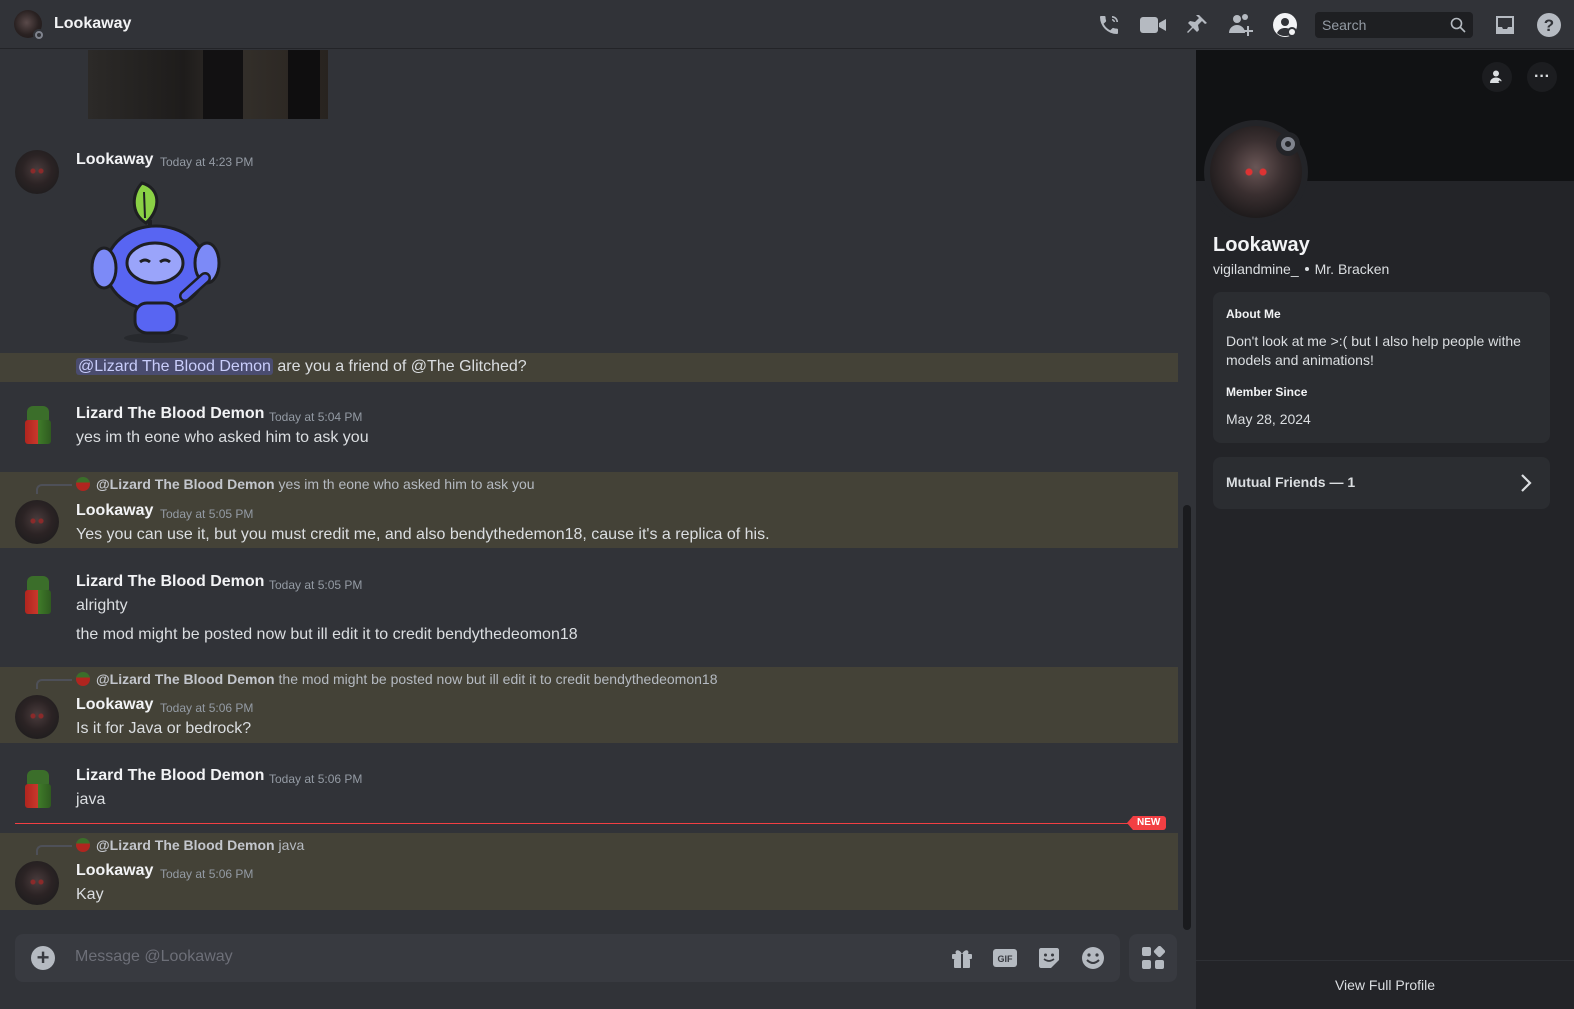 The image size is (1574, 1009). I want to click on svg-text: GIF, so click(1006, 959).